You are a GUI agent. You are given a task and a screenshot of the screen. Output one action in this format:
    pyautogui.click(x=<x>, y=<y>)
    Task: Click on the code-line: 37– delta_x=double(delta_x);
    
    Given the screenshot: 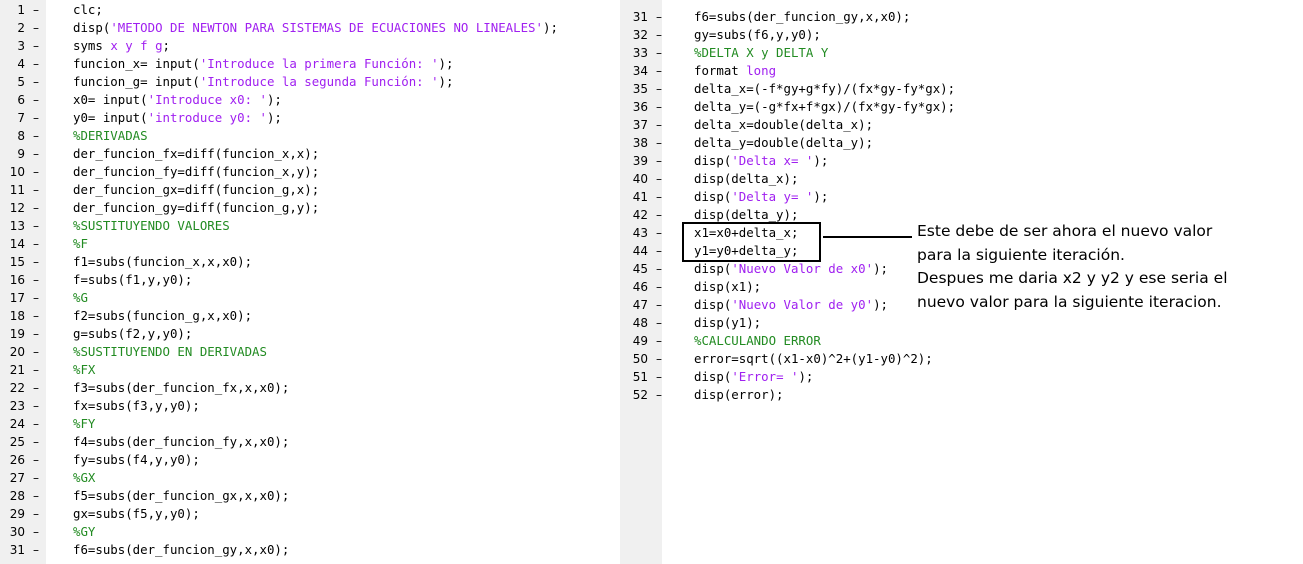 What is the action you would take?
    pyautogui.click(x=770, y=125)
    